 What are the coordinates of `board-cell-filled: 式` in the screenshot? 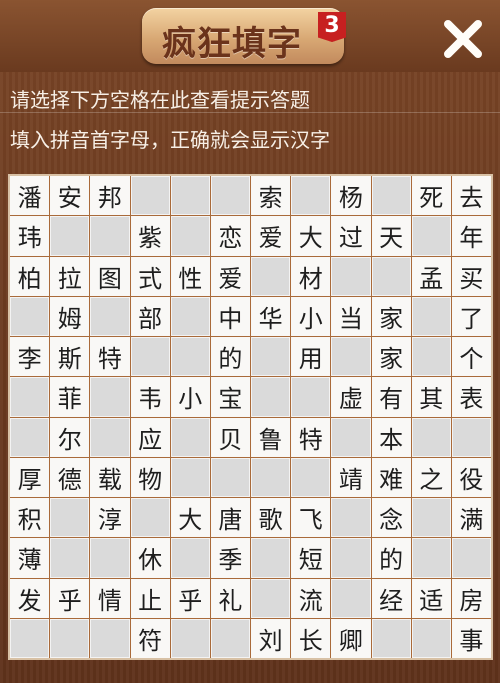 It's located at (150, 276).